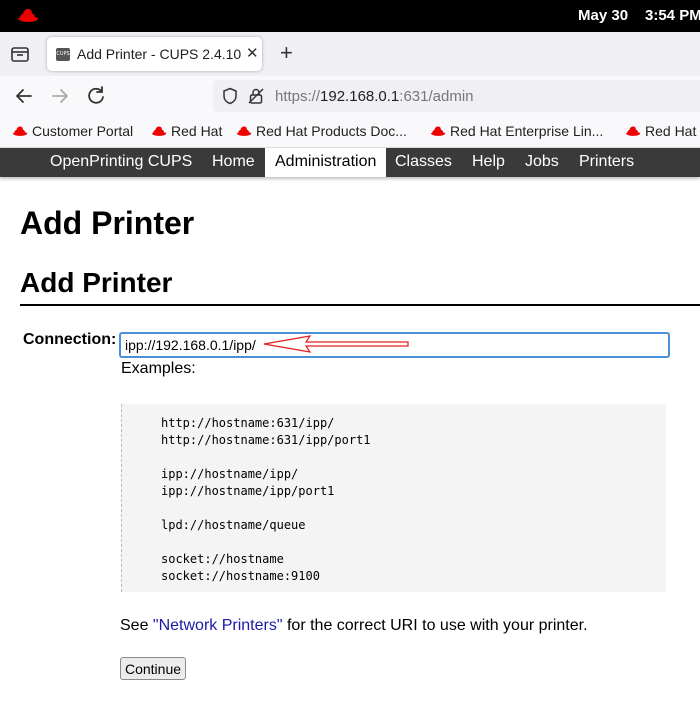  What do you see at coordinates (350, 16) in the screenshot?
I see `system-top-bar: May 30 3:54 PM` at bounding box center [350, 16].